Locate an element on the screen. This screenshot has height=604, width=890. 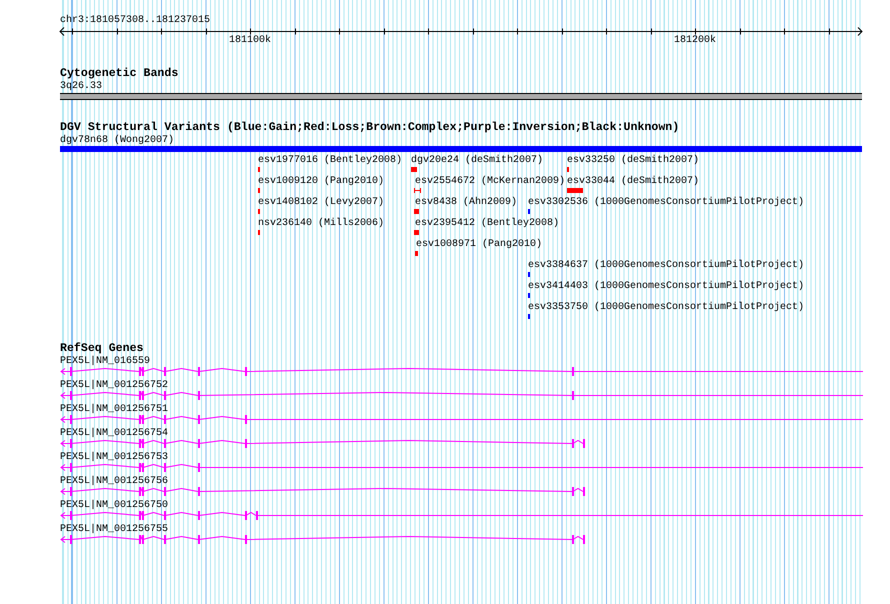
variant-label: esv3384637 (1000GenomesConsortiumPilotProject) is located at coordinates (666, 265).